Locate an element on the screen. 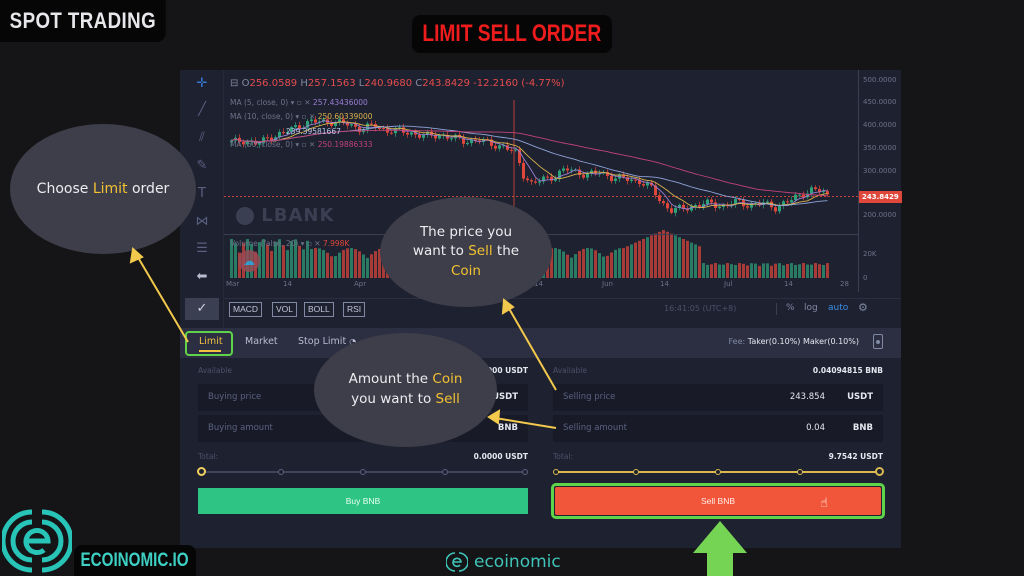 Image resolution: width=1024 pixels, height=576 pixels. percent-toggle: % is located at coordinates (790, 308).